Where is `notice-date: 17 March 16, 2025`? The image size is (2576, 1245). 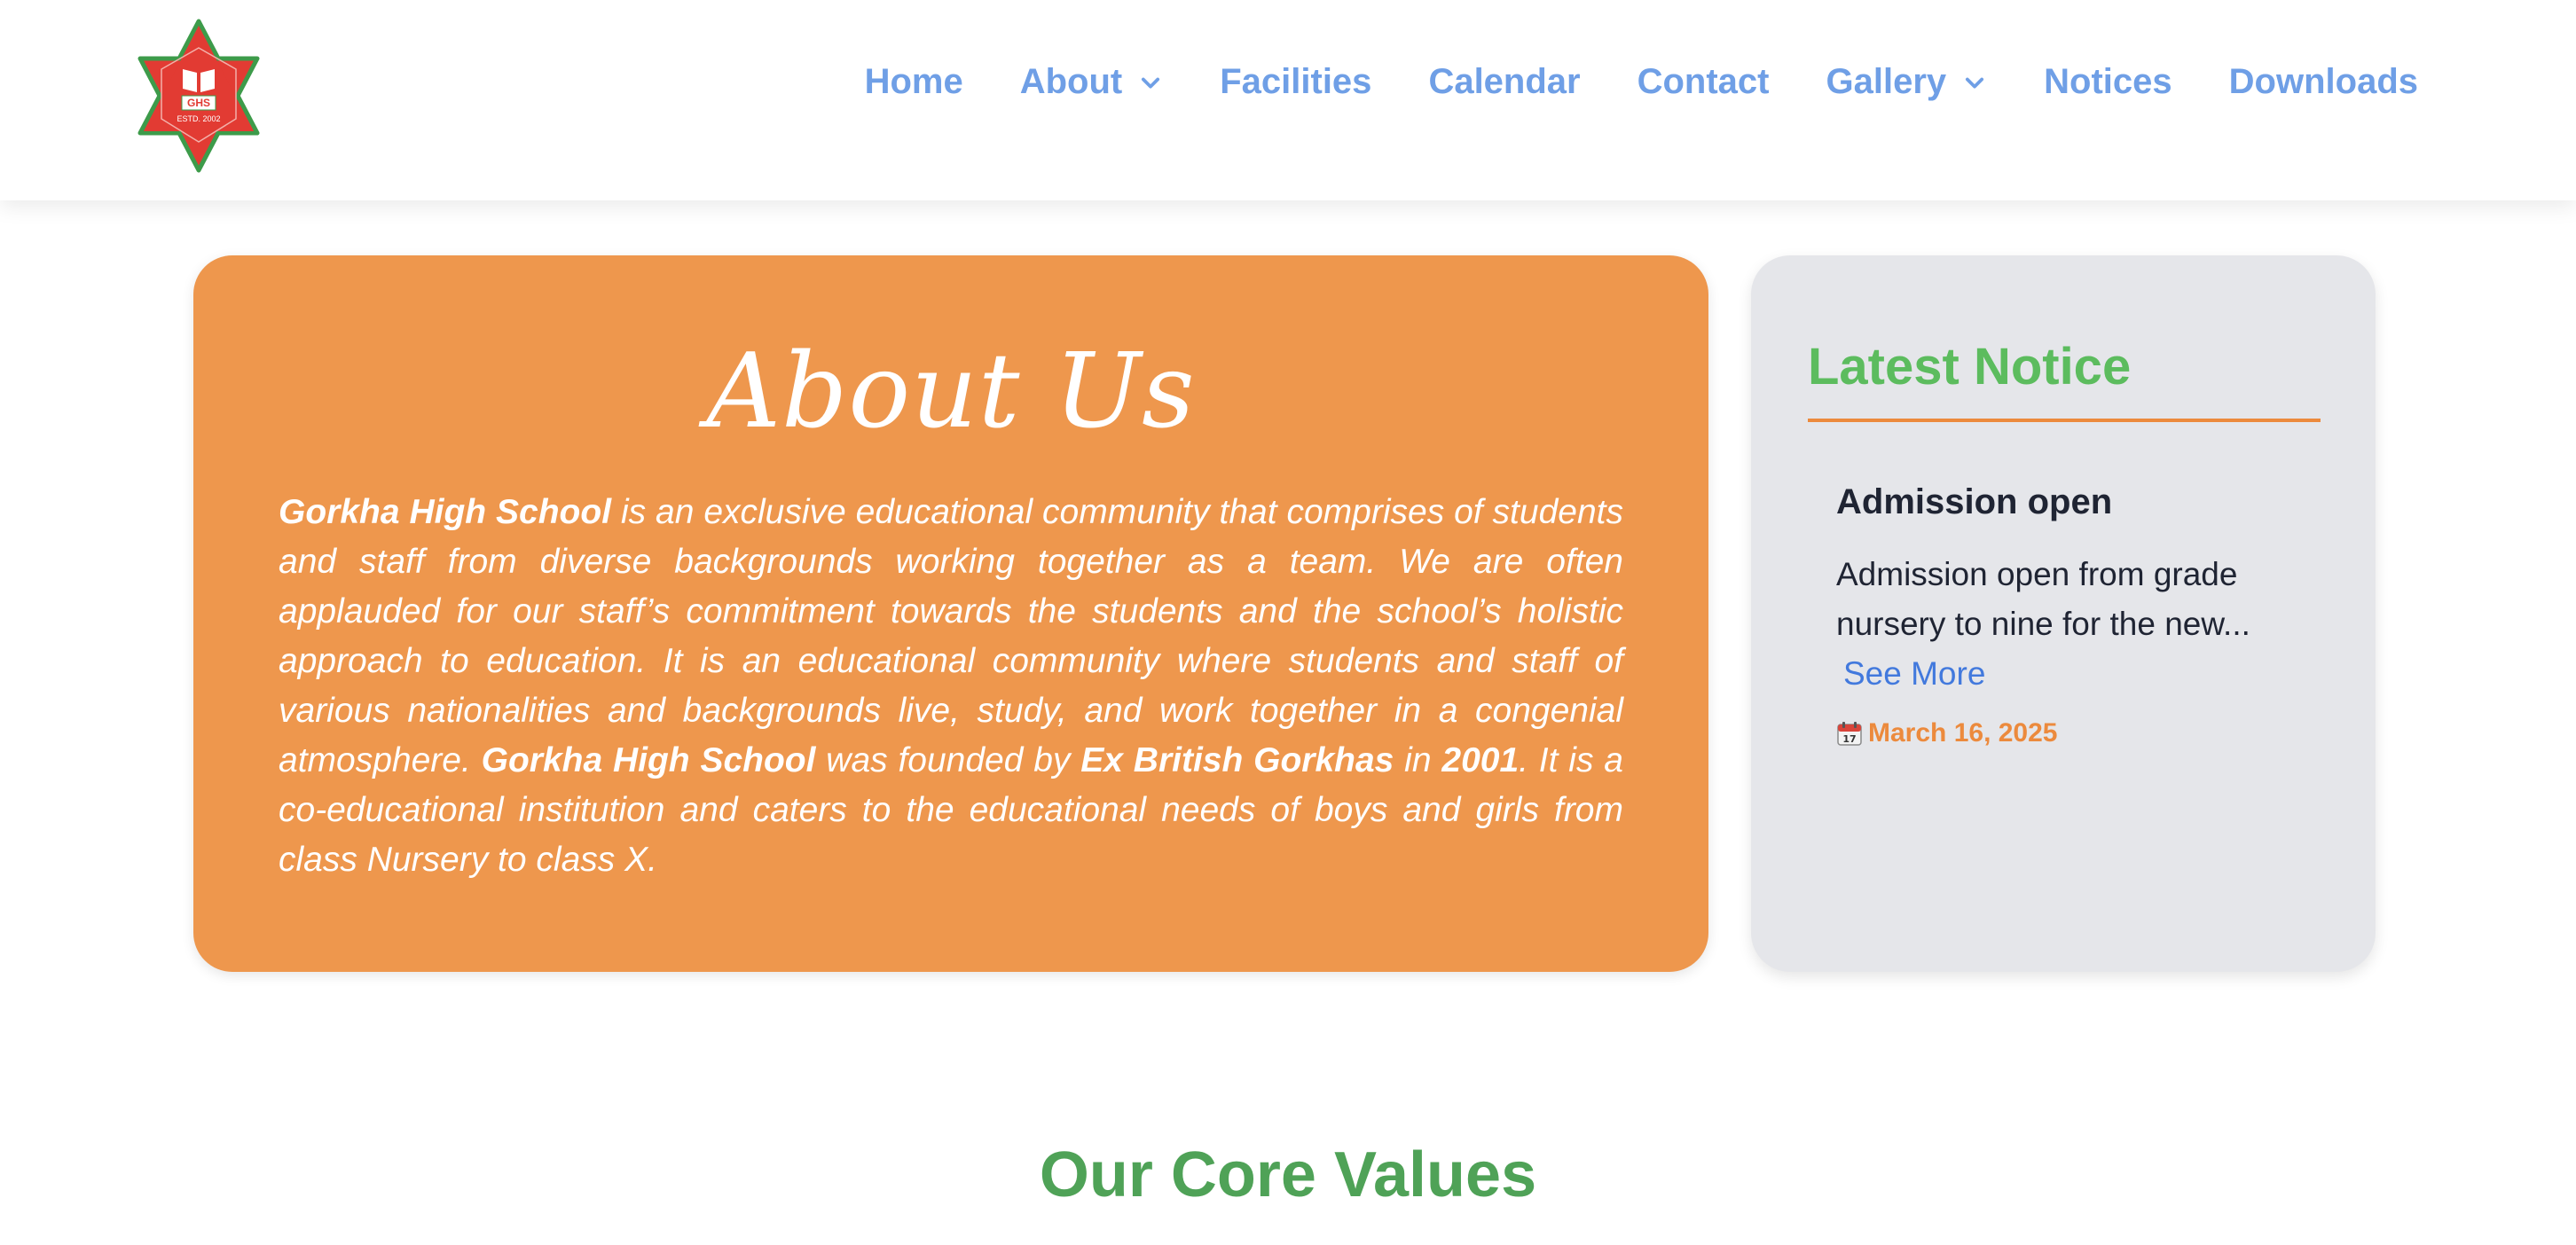
notice-date: 17 March 16, 2025 is located at coordinates (1946, 733).